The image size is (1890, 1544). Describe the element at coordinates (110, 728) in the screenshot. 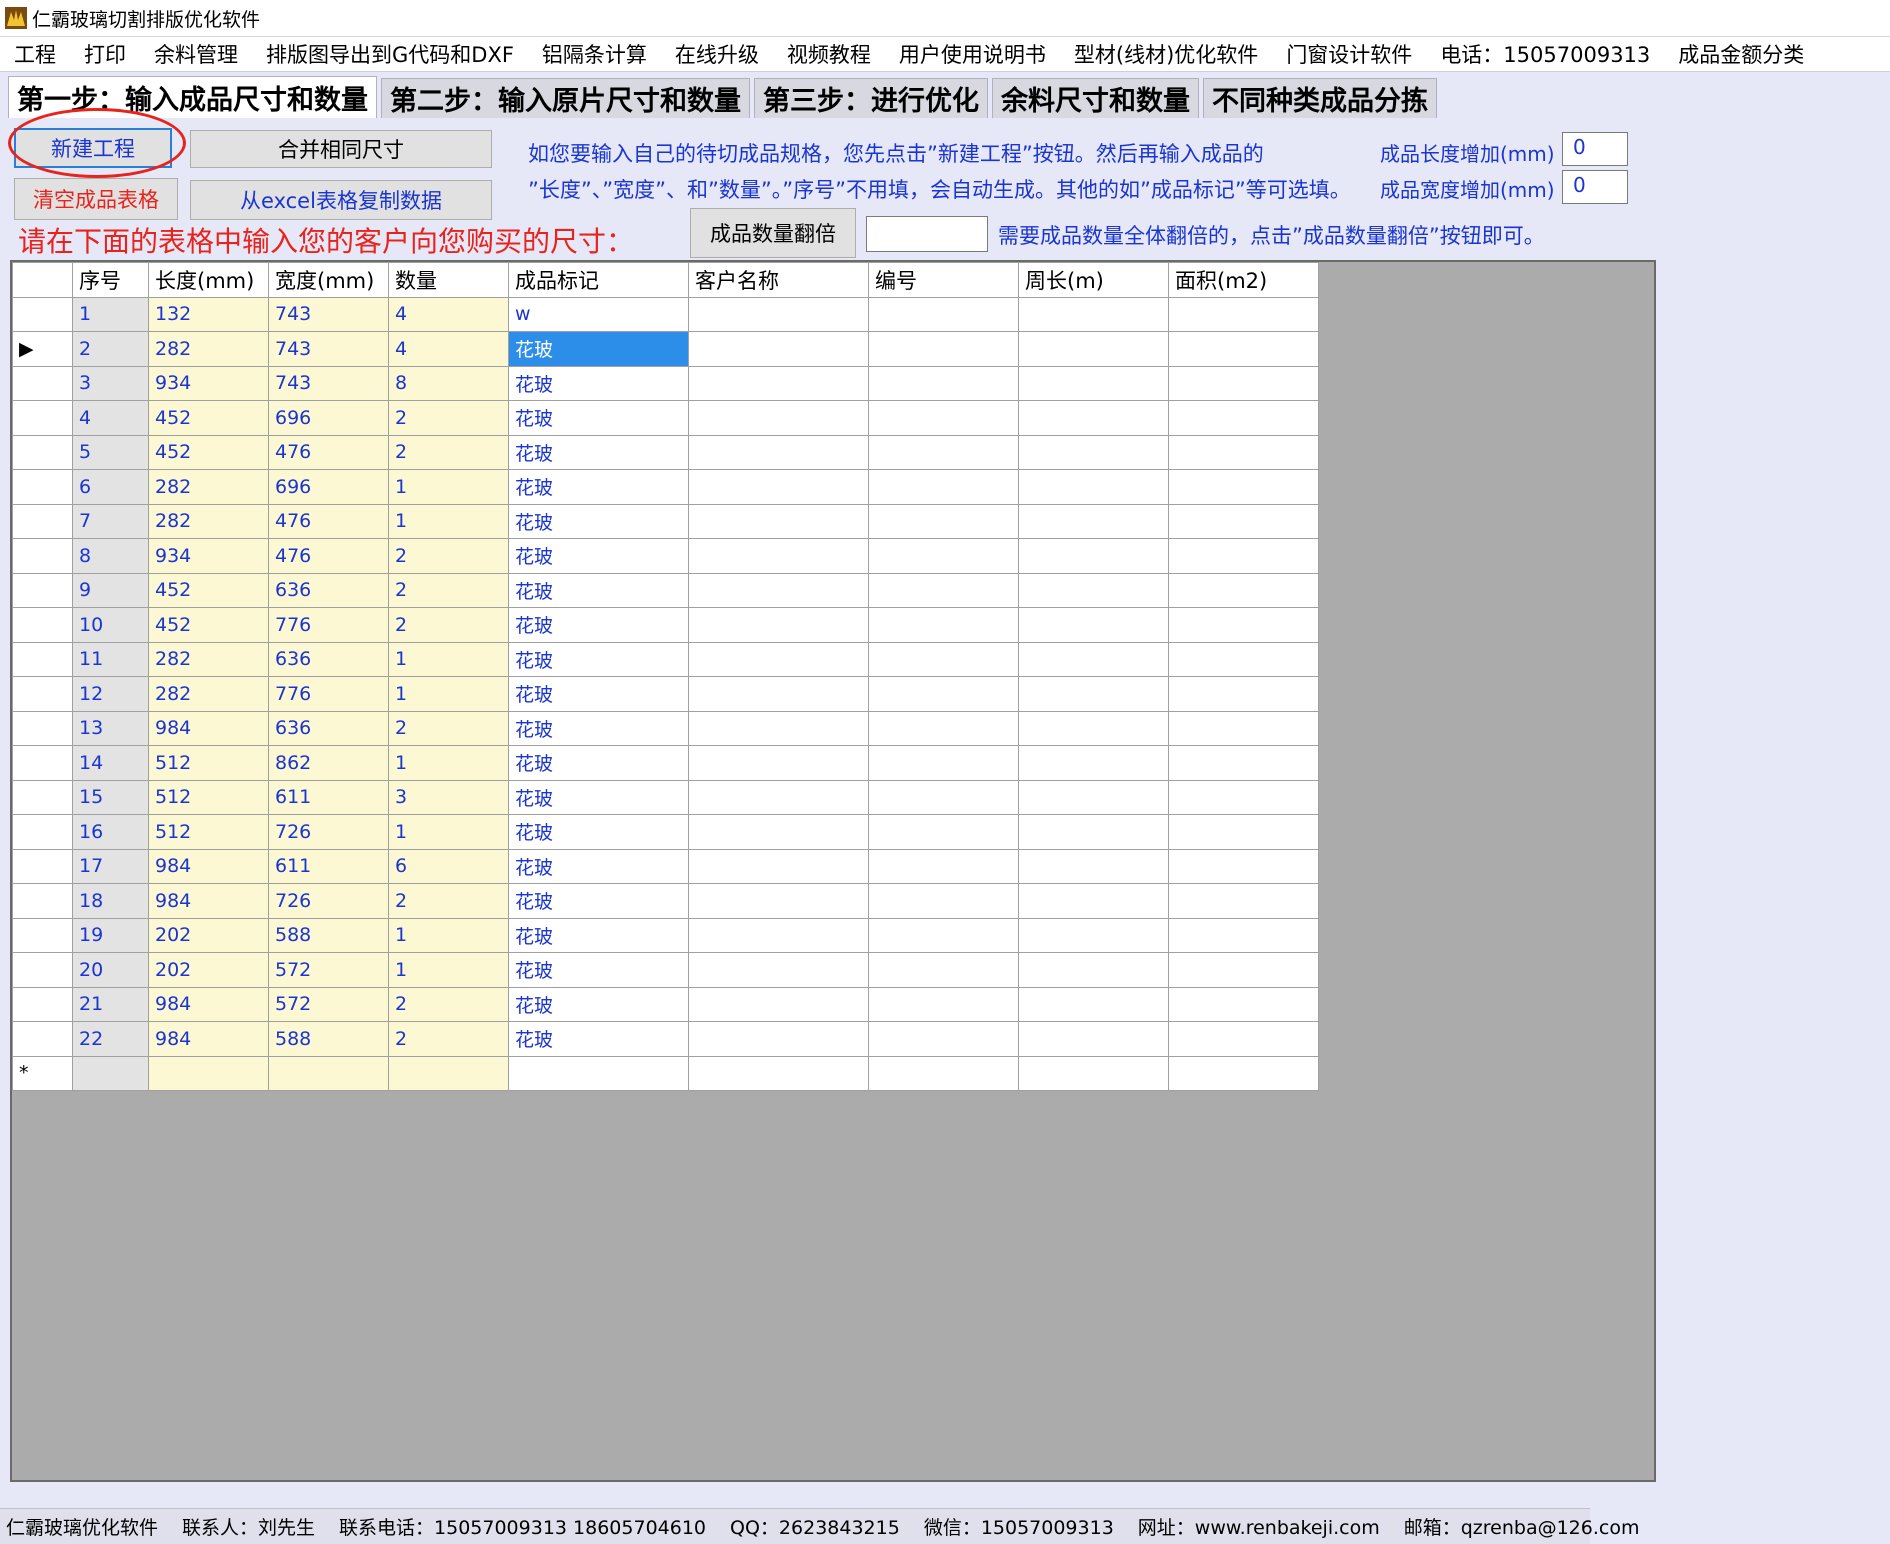

I see `cell-index: 13` at that location.